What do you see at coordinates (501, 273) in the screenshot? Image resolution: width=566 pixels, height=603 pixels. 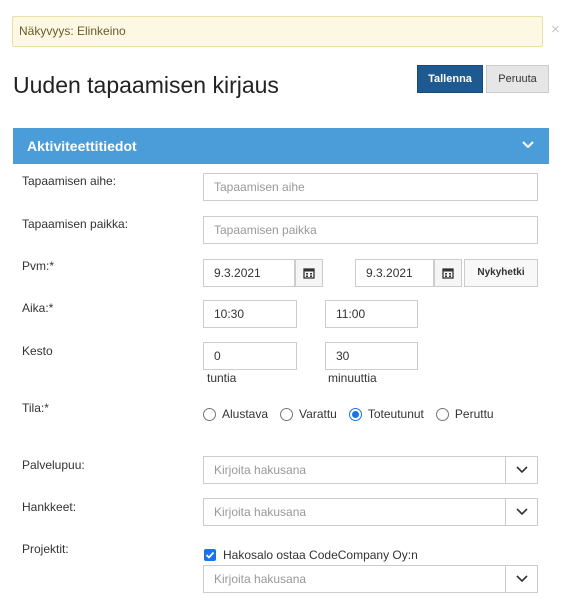 I see `now-button: Nykyhetki` at bounding box center [501, 273].